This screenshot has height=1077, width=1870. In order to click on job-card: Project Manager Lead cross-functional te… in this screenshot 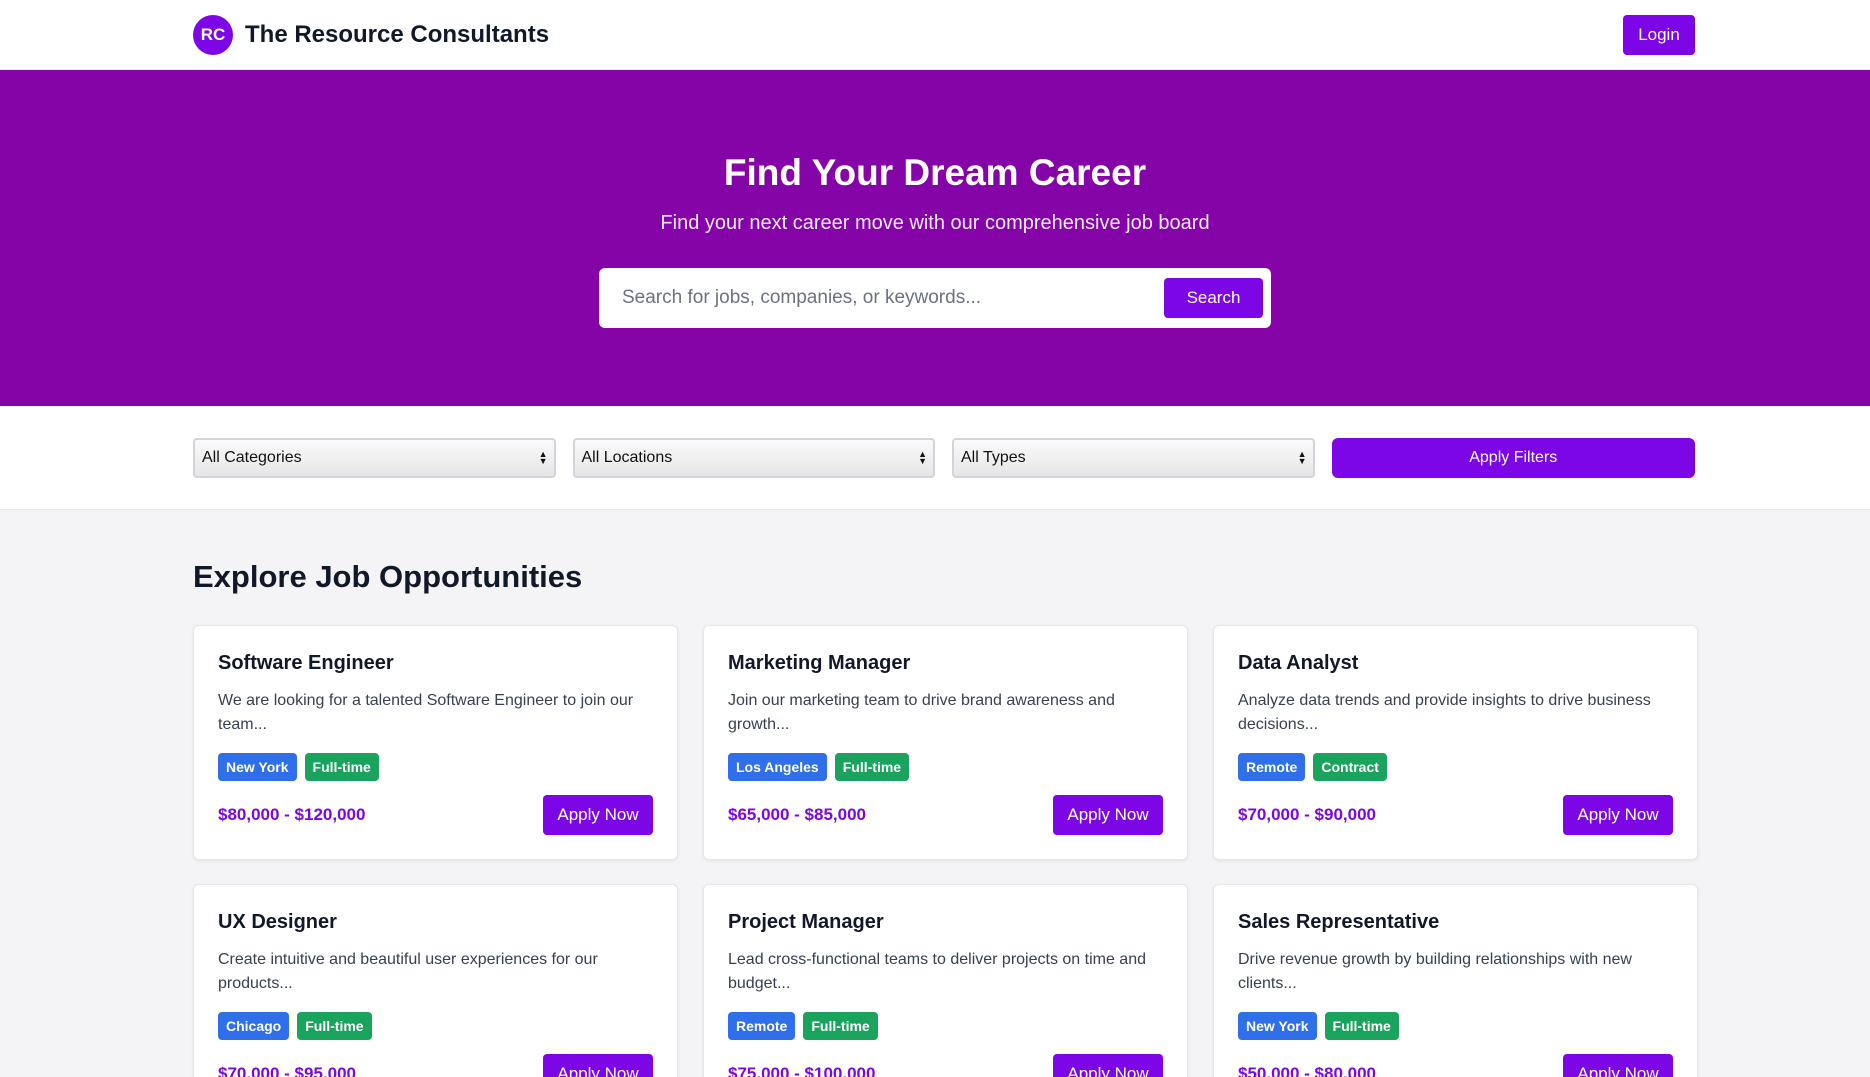, I will do `click(945, 980)`.